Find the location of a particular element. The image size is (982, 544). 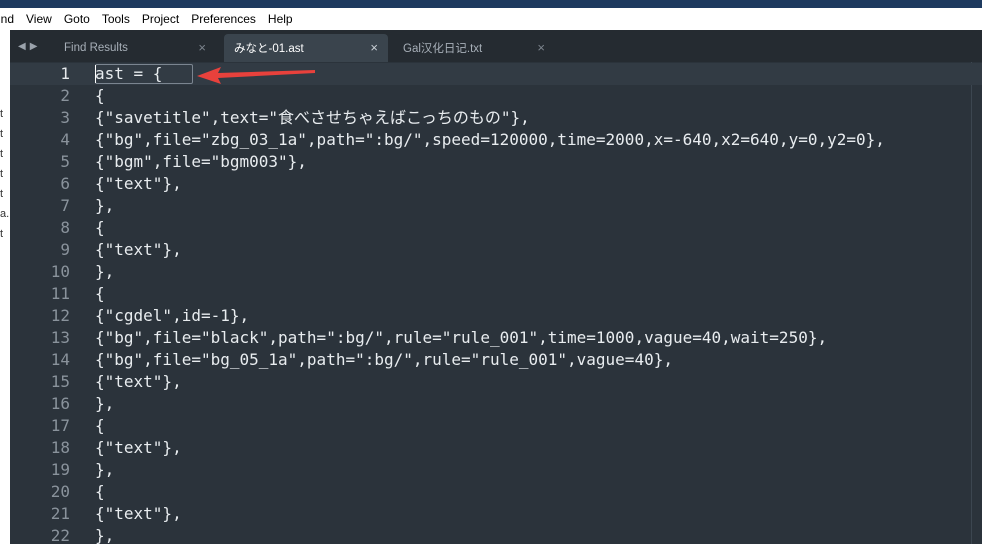

code-line: 8{ is located at coordinates (496, 228).